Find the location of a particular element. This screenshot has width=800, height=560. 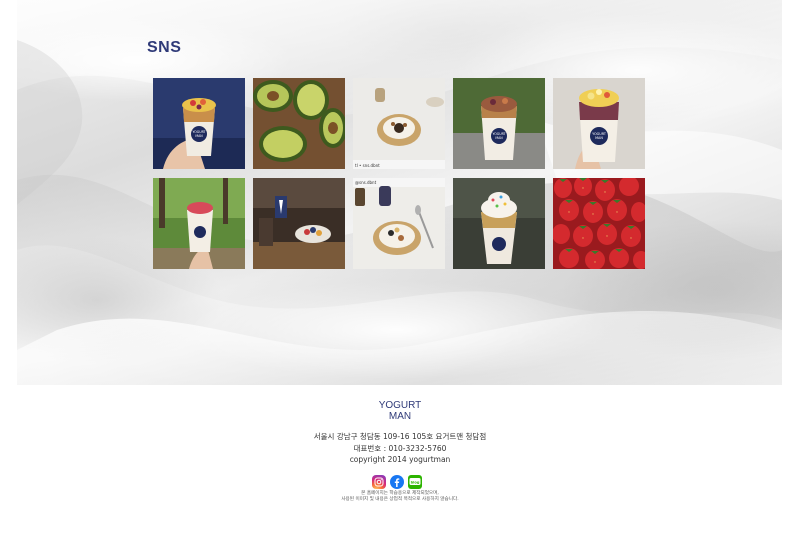

tile-overlay-caption: tl • sns.dbnt is located at coordinates (367, 165).